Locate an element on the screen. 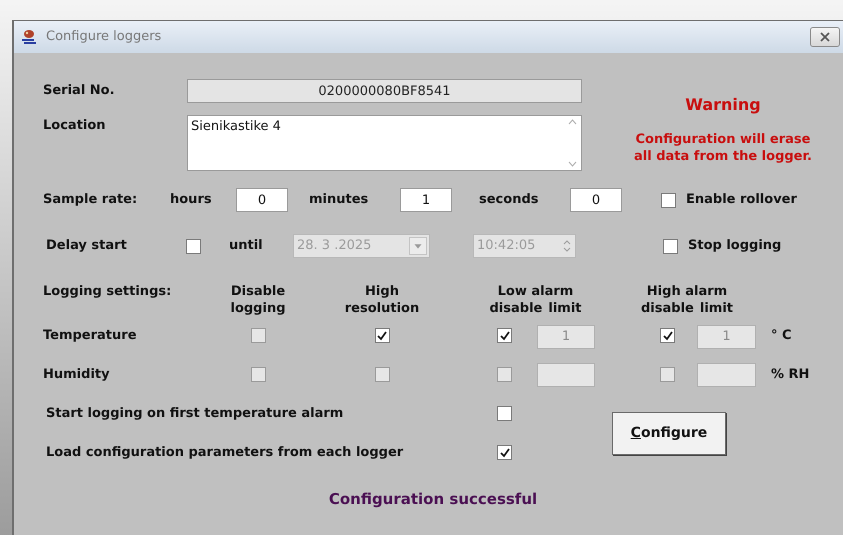  option-label: Load configuration parameters from each logger is located at coordinates (225, 453).